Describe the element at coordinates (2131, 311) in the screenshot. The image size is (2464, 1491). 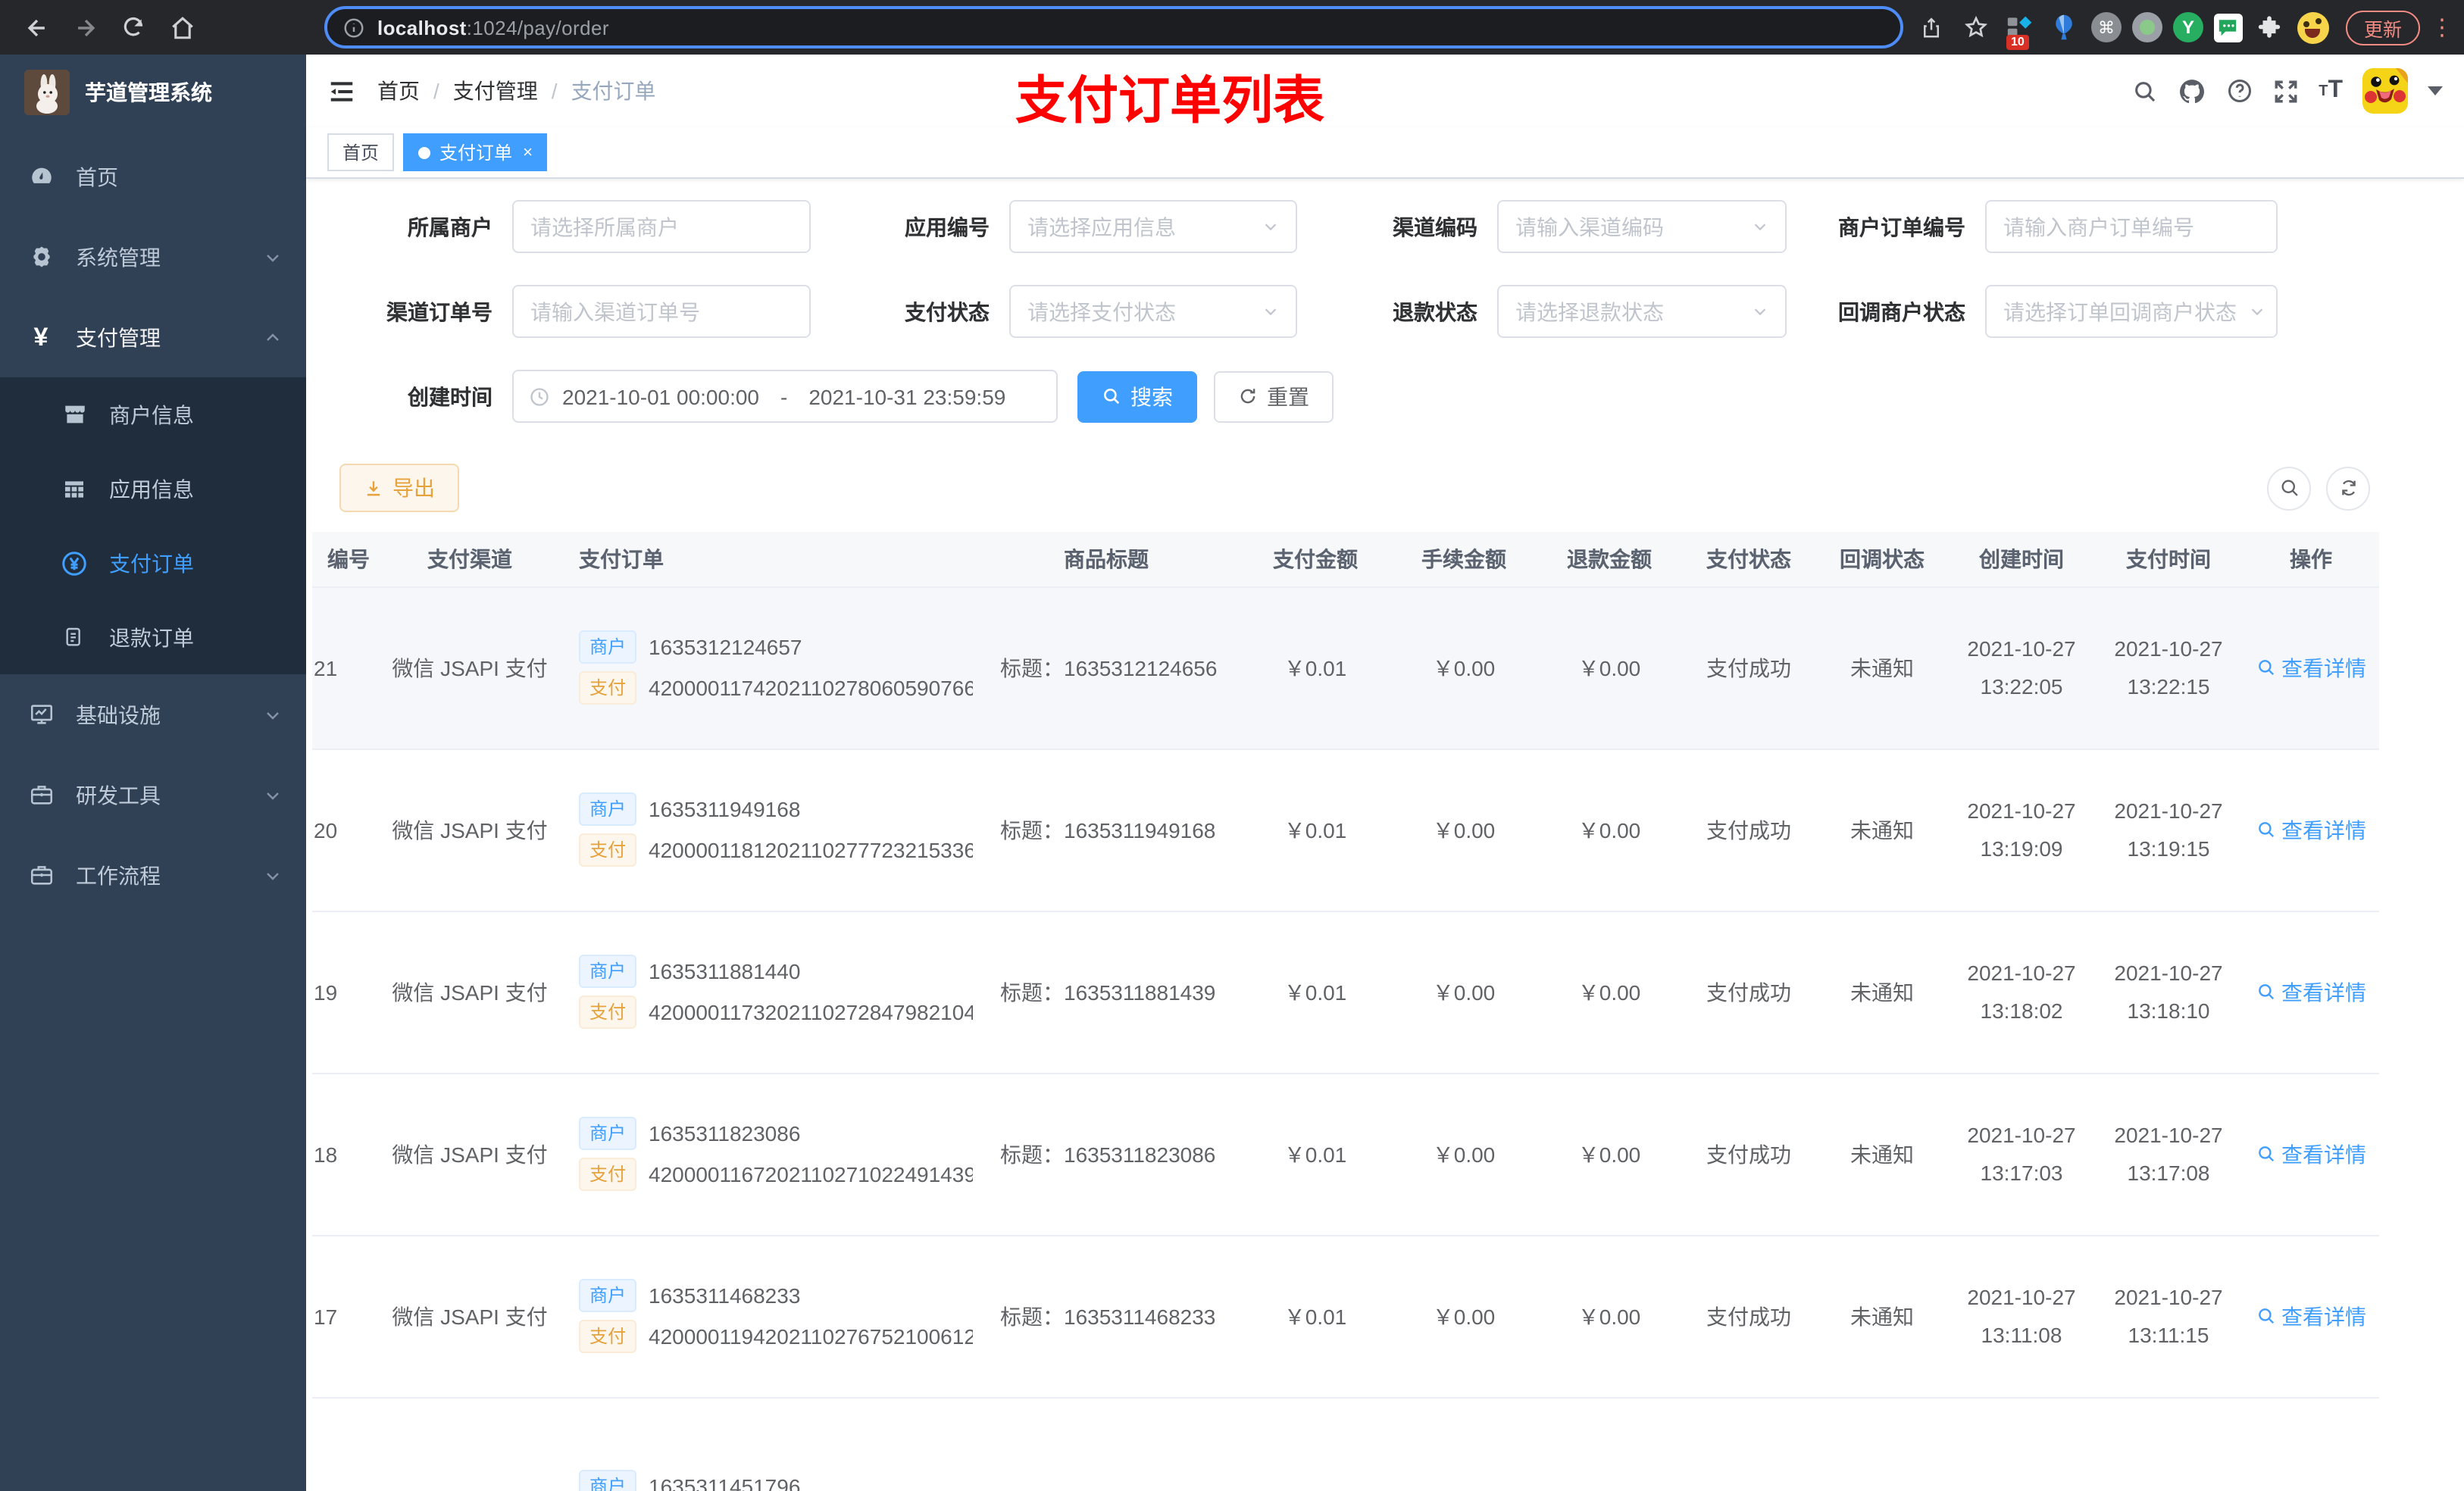
I see `notify-status-select: 请选择订单回调商户状态` at that location.